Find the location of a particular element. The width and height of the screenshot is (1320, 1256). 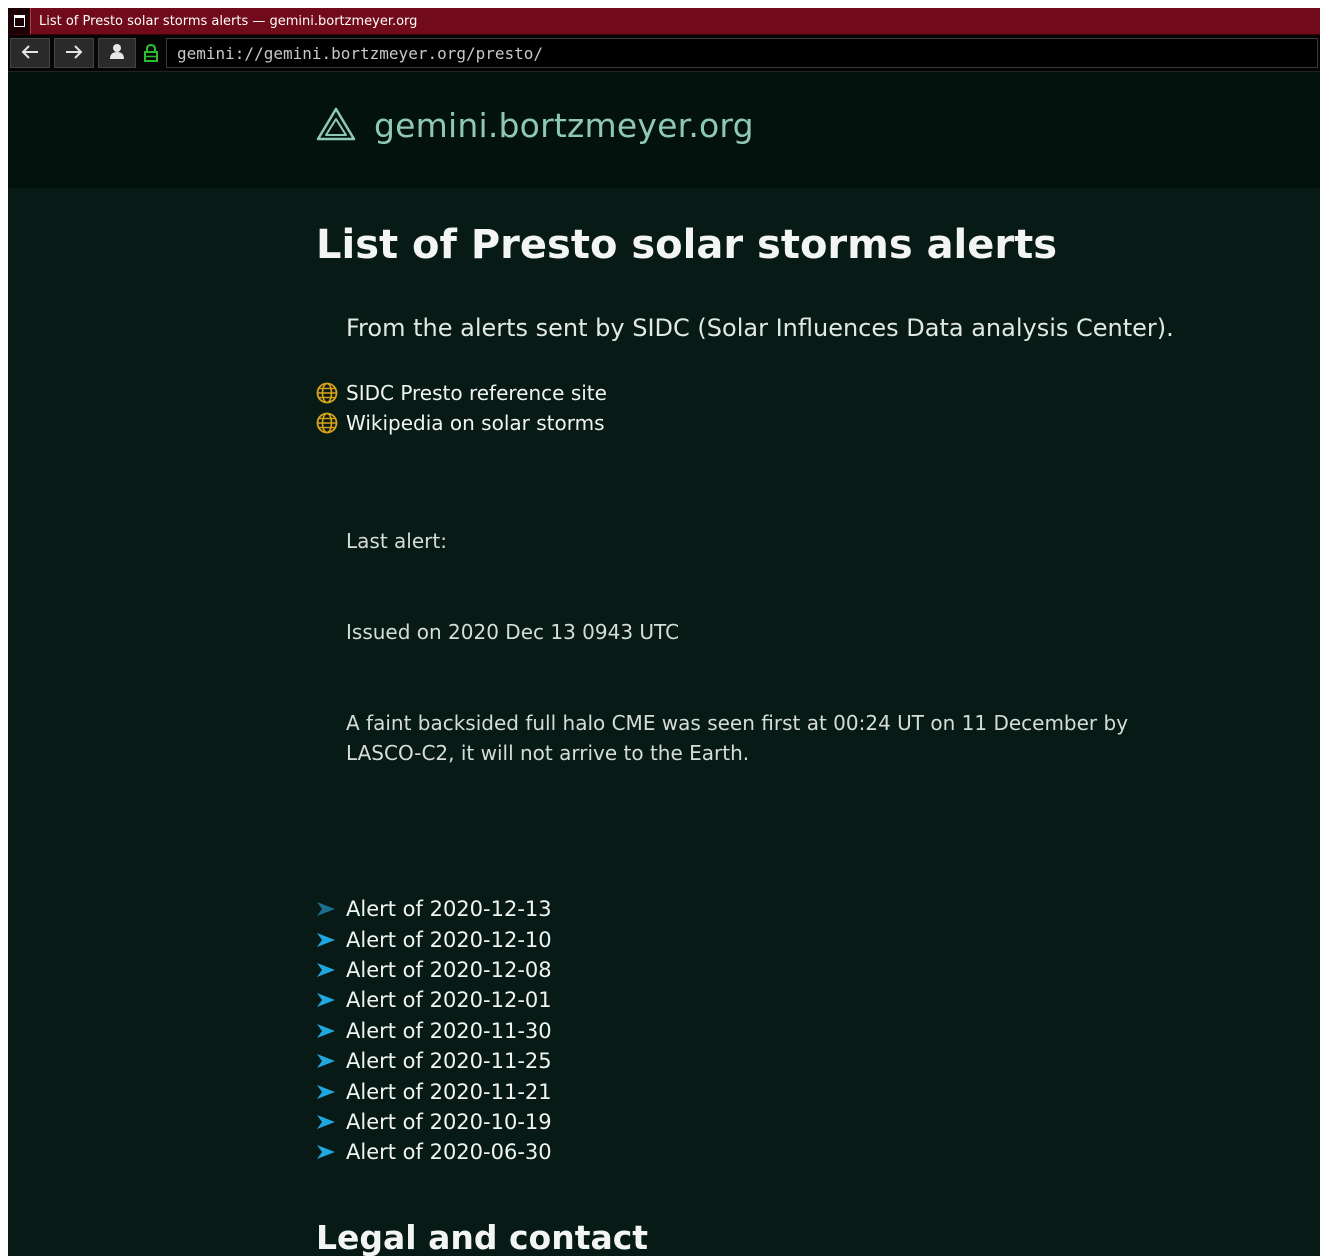

link-label: Wikipedia on solar storms is located at coordinates (475, 423).